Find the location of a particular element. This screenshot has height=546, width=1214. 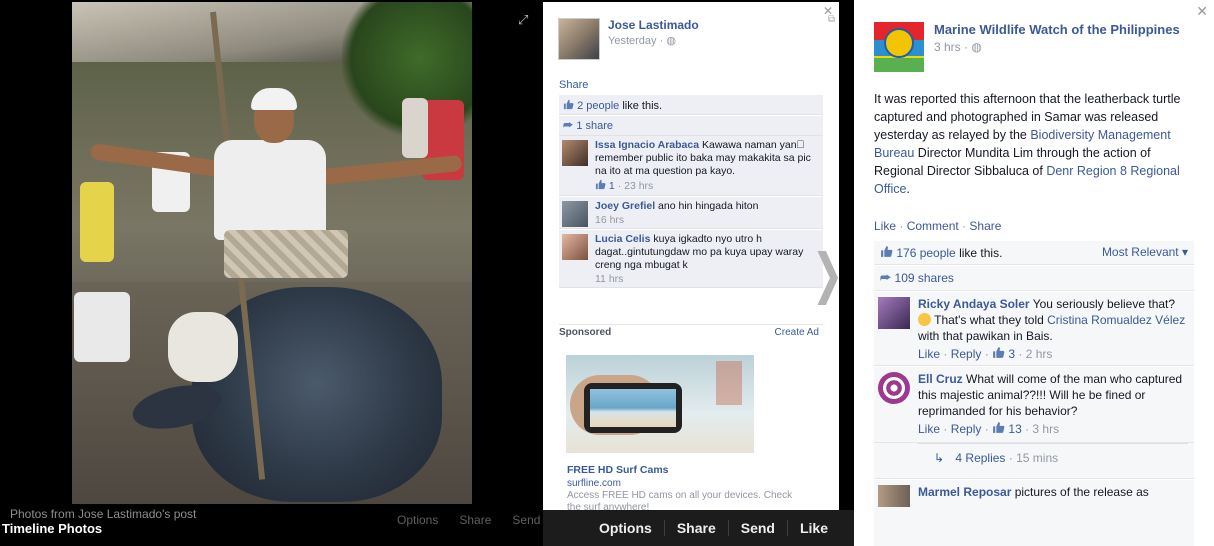

create-ad-link: Create Ad is located at coordinates (797, 332).